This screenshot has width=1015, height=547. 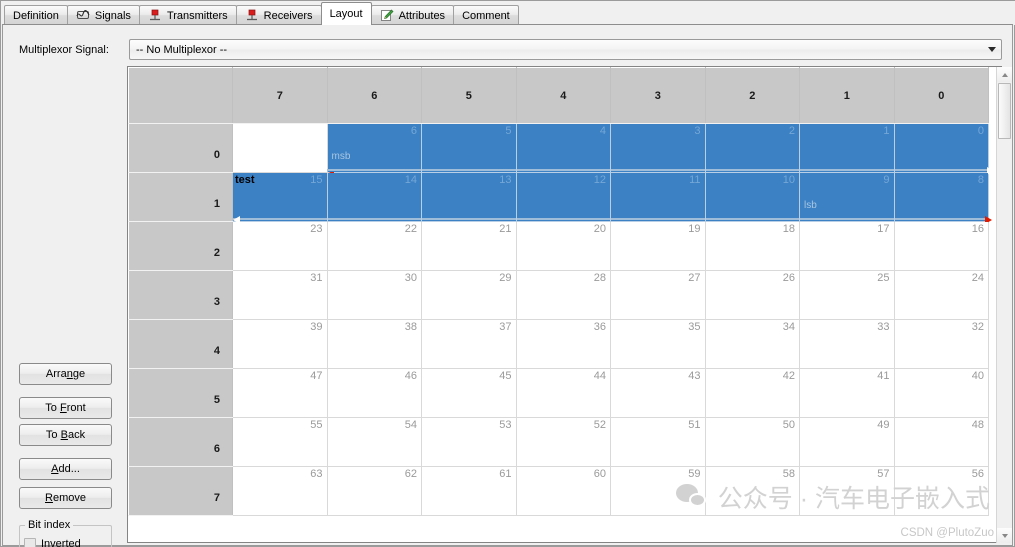 What do you see at coordinates (563, 95) in the screenshot?
I see `column-header-4: 4` at bounding box center [563, 95].